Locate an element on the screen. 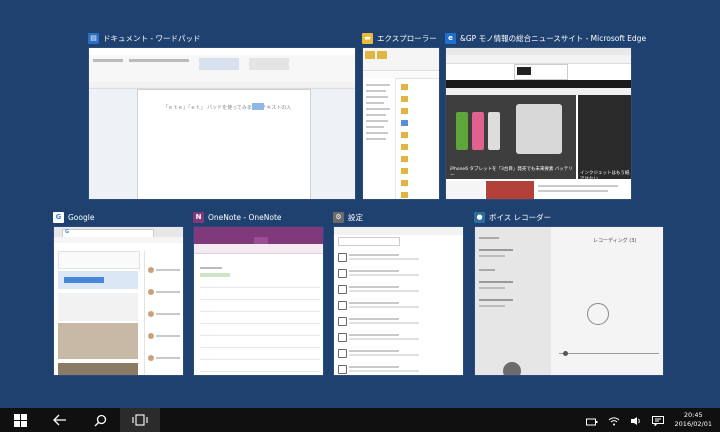  window-voice-recorder: ● ボイス レコーダー レコーディング (3) is located at coordinates (569, 293).